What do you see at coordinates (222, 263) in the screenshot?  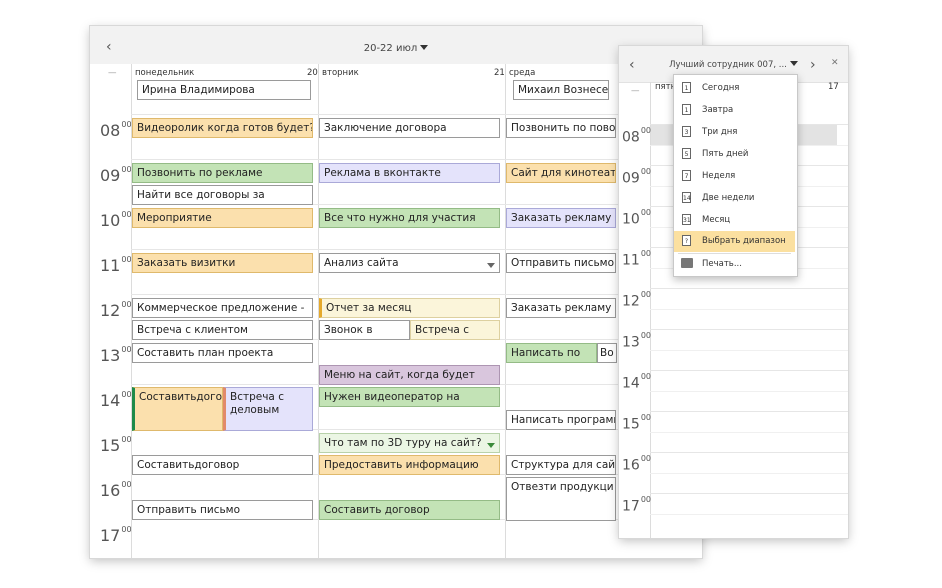 I see `appointment: Заказать визитки` at bounding box center [222, 263].